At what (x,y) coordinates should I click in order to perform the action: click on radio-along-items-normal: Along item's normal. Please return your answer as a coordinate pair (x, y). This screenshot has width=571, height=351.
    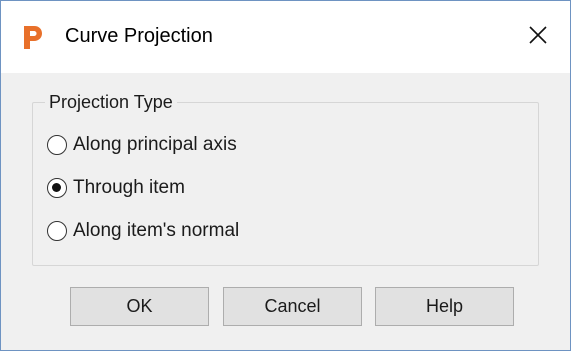
    Looking at the image, I should click on (143, 231).